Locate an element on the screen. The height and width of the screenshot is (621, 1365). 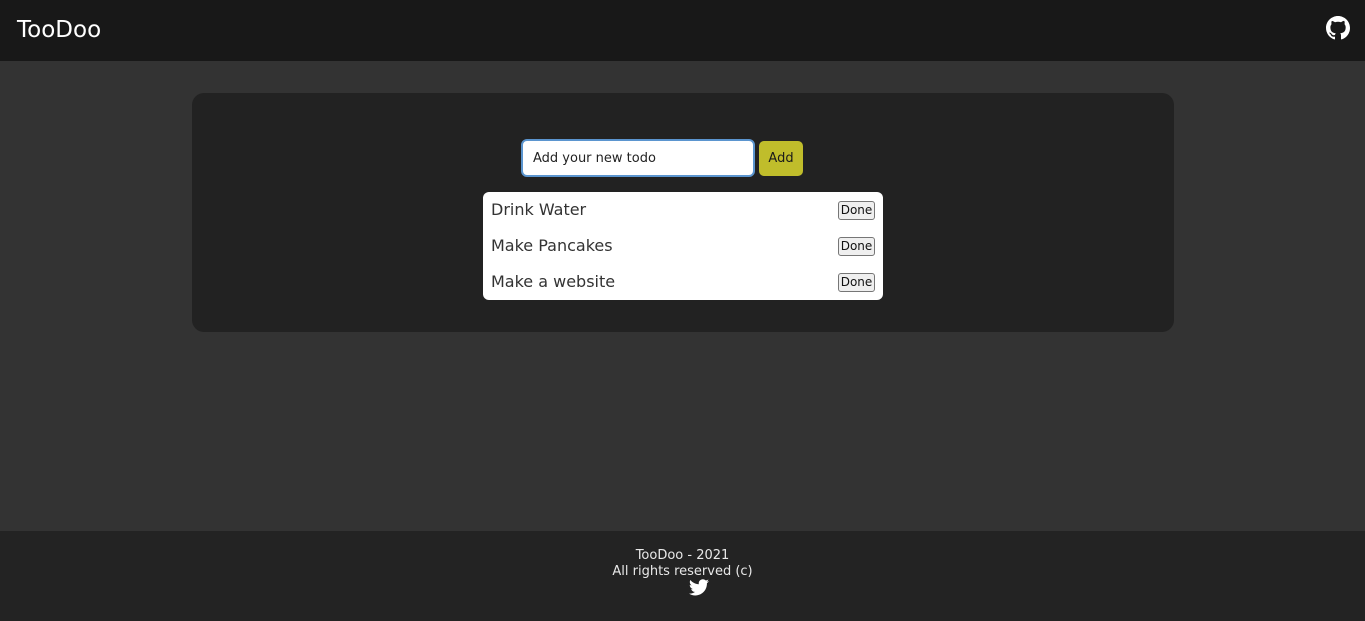
page-footer: TooDoo - 2021 All rights reserved (c) is located at coordinates (682, 576).